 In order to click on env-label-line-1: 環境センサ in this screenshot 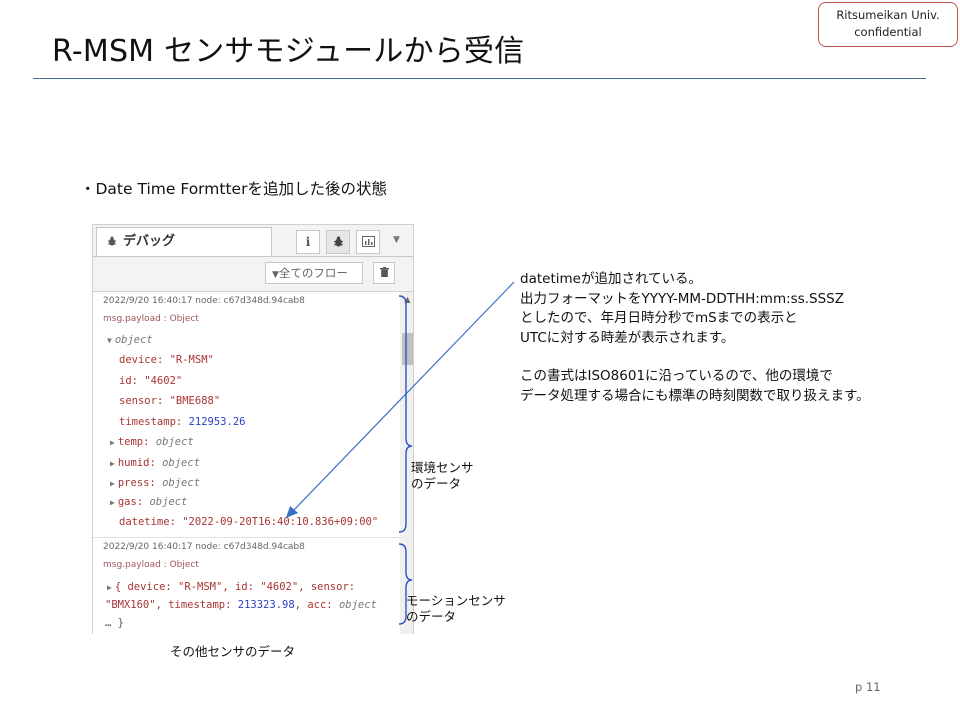, I will do `click(442, 467)`.